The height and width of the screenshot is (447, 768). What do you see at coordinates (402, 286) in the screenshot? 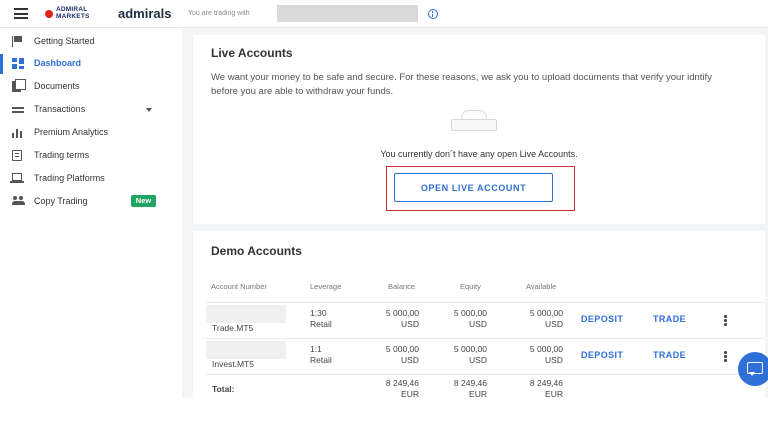
I see `column-header-balance: Balance` at bounding box center [402, 286].